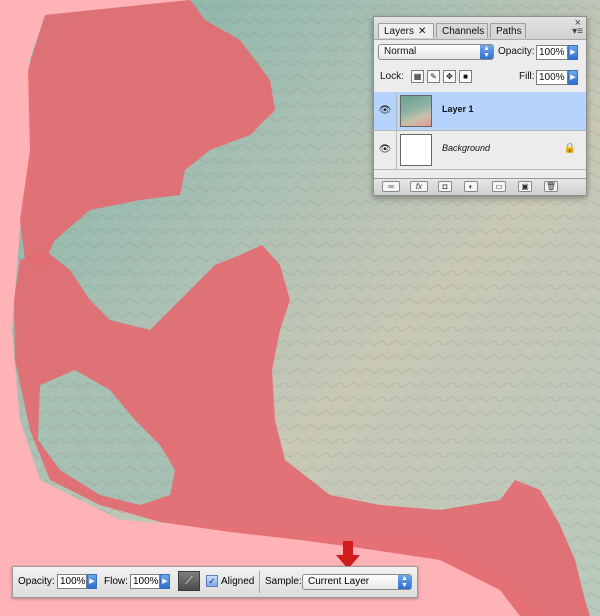 The width and height of the screenshot is (600, 616). What do you see at coordinates (92, 581) in the screenshot?
I see `brush-opacity-slider-button: ▶` at bounding box center [92, 581].